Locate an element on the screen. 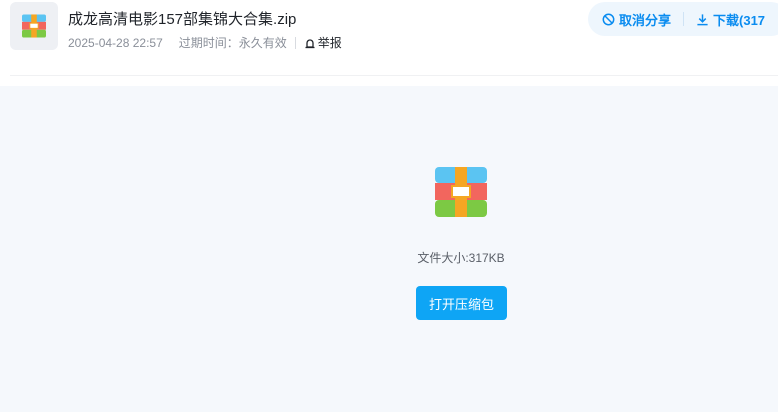  ban-icon is located at coordinates (608, 19).